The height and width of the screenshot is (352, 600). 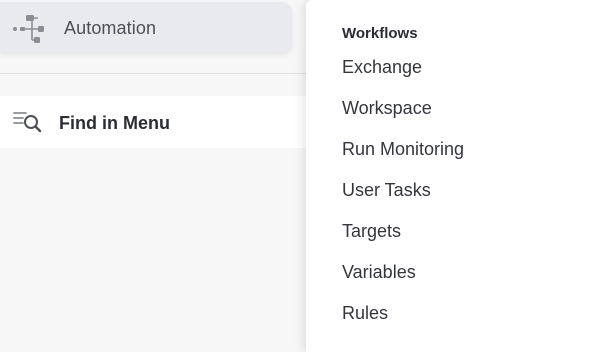 I want to click on menu-item-run-monitoring: Run Monitoring, so click(x=403, y=158).